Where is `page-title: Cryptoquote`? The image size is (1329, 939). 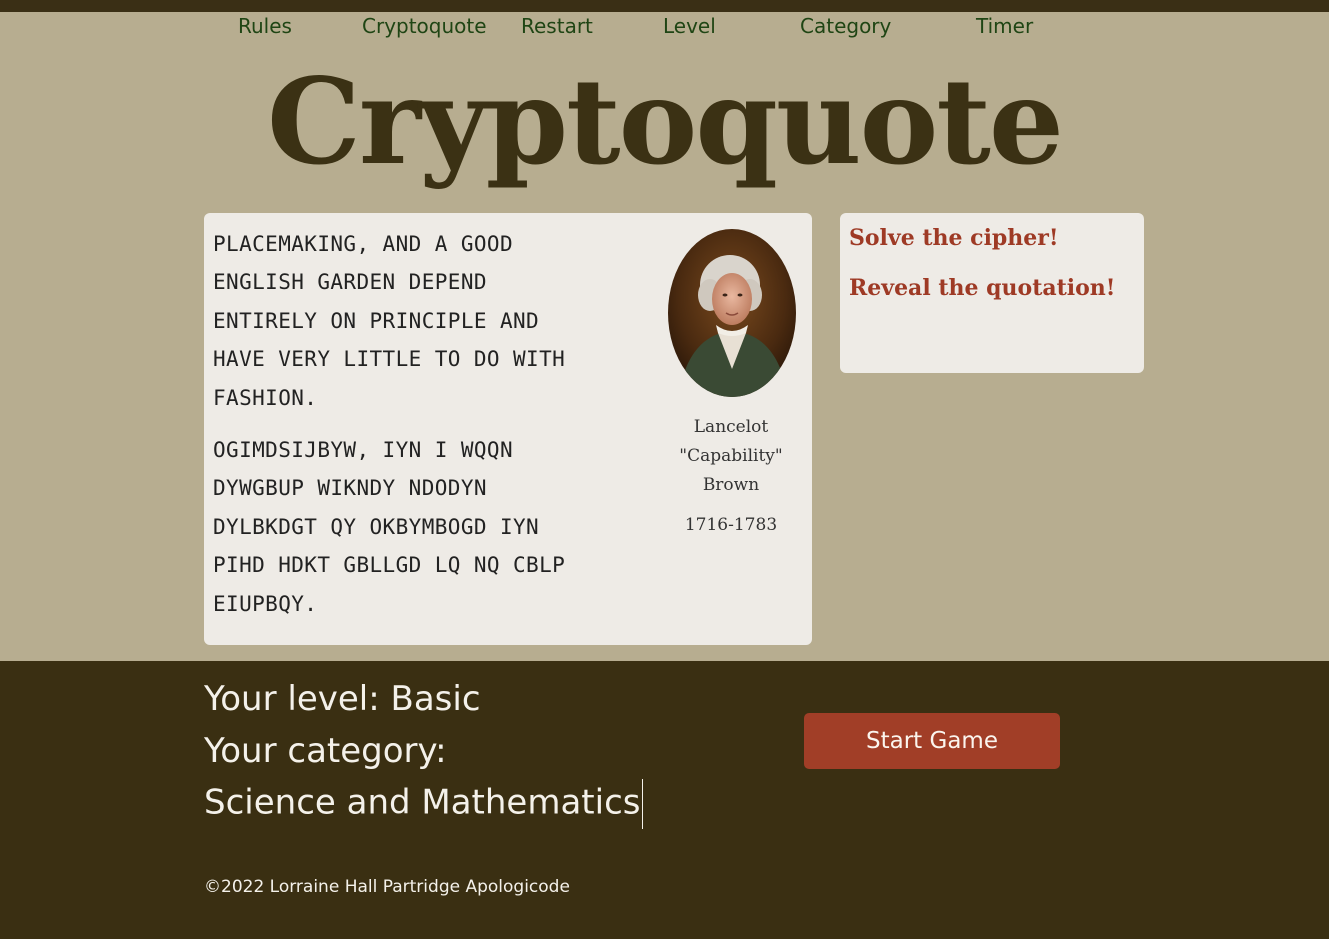 page-title: Cryptoquote is located at coordinates (665, 121).